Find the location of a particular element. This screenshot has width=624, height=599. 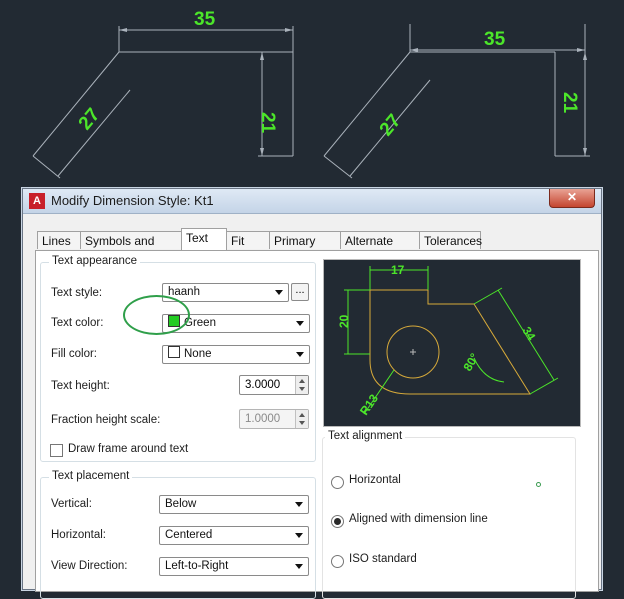

preview-dim-radius: R13 is located at coordinates (369, 404).